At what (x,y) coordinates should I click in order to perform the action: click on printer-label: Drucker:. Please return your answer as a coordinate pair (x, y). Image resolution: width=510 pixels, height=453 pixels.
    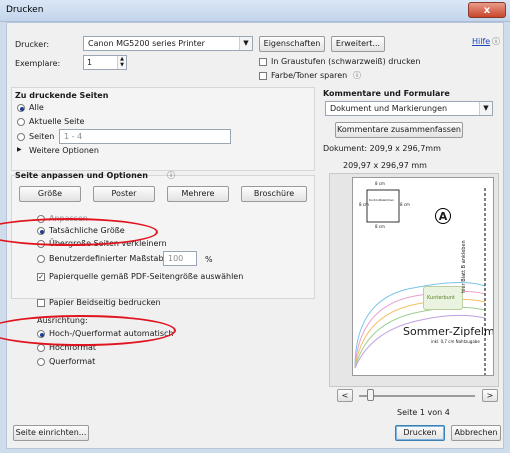
    Looking at the image, I should click on (32, 44).